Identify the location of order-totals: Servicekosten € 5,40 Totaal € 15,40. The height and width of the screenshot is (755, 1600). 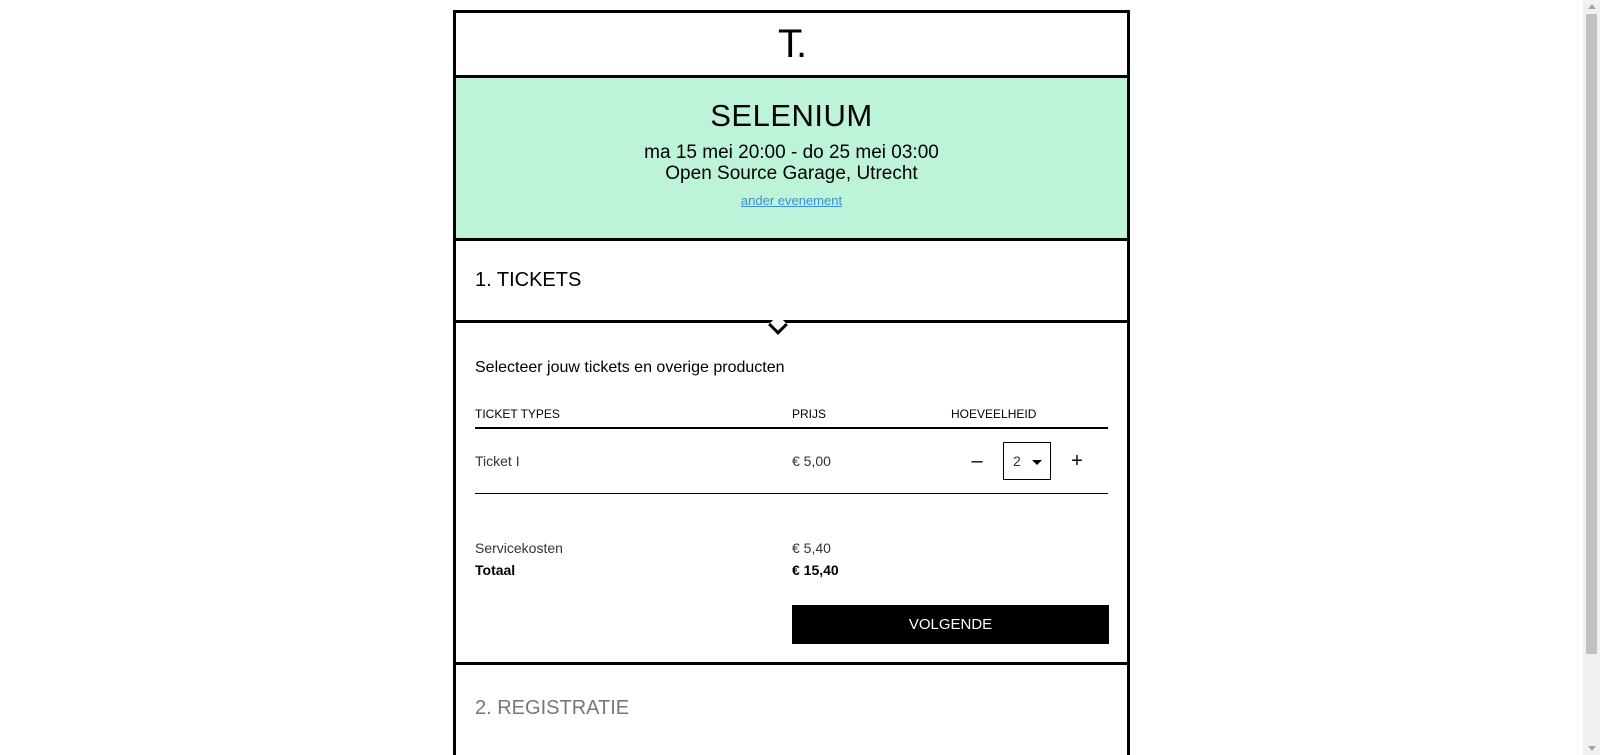
(791, 559).